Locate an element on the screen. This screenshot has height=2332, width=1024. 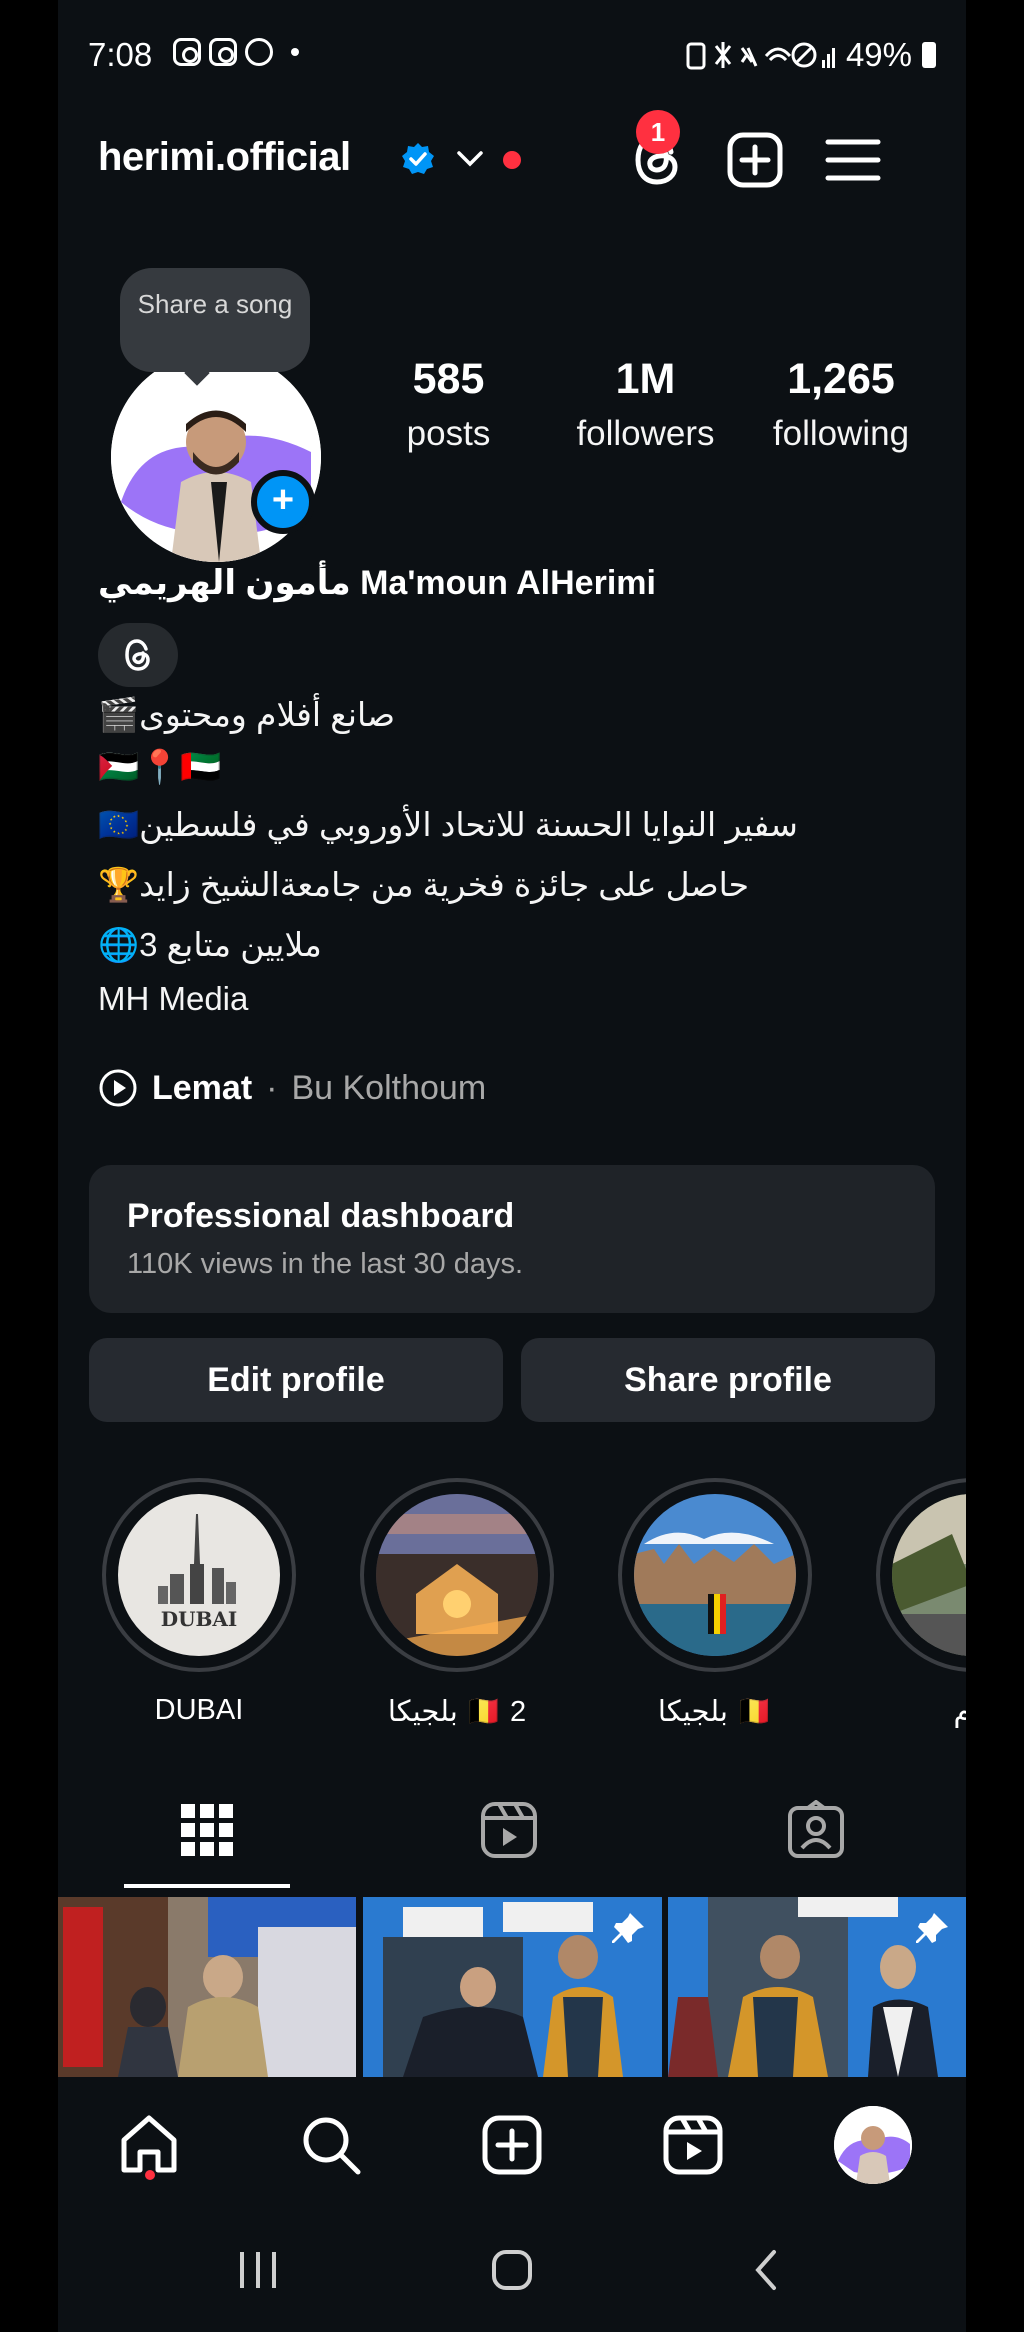
story-highlight: بلجيكا 🇧🇪 2 is located at coordinates (457, 1603).